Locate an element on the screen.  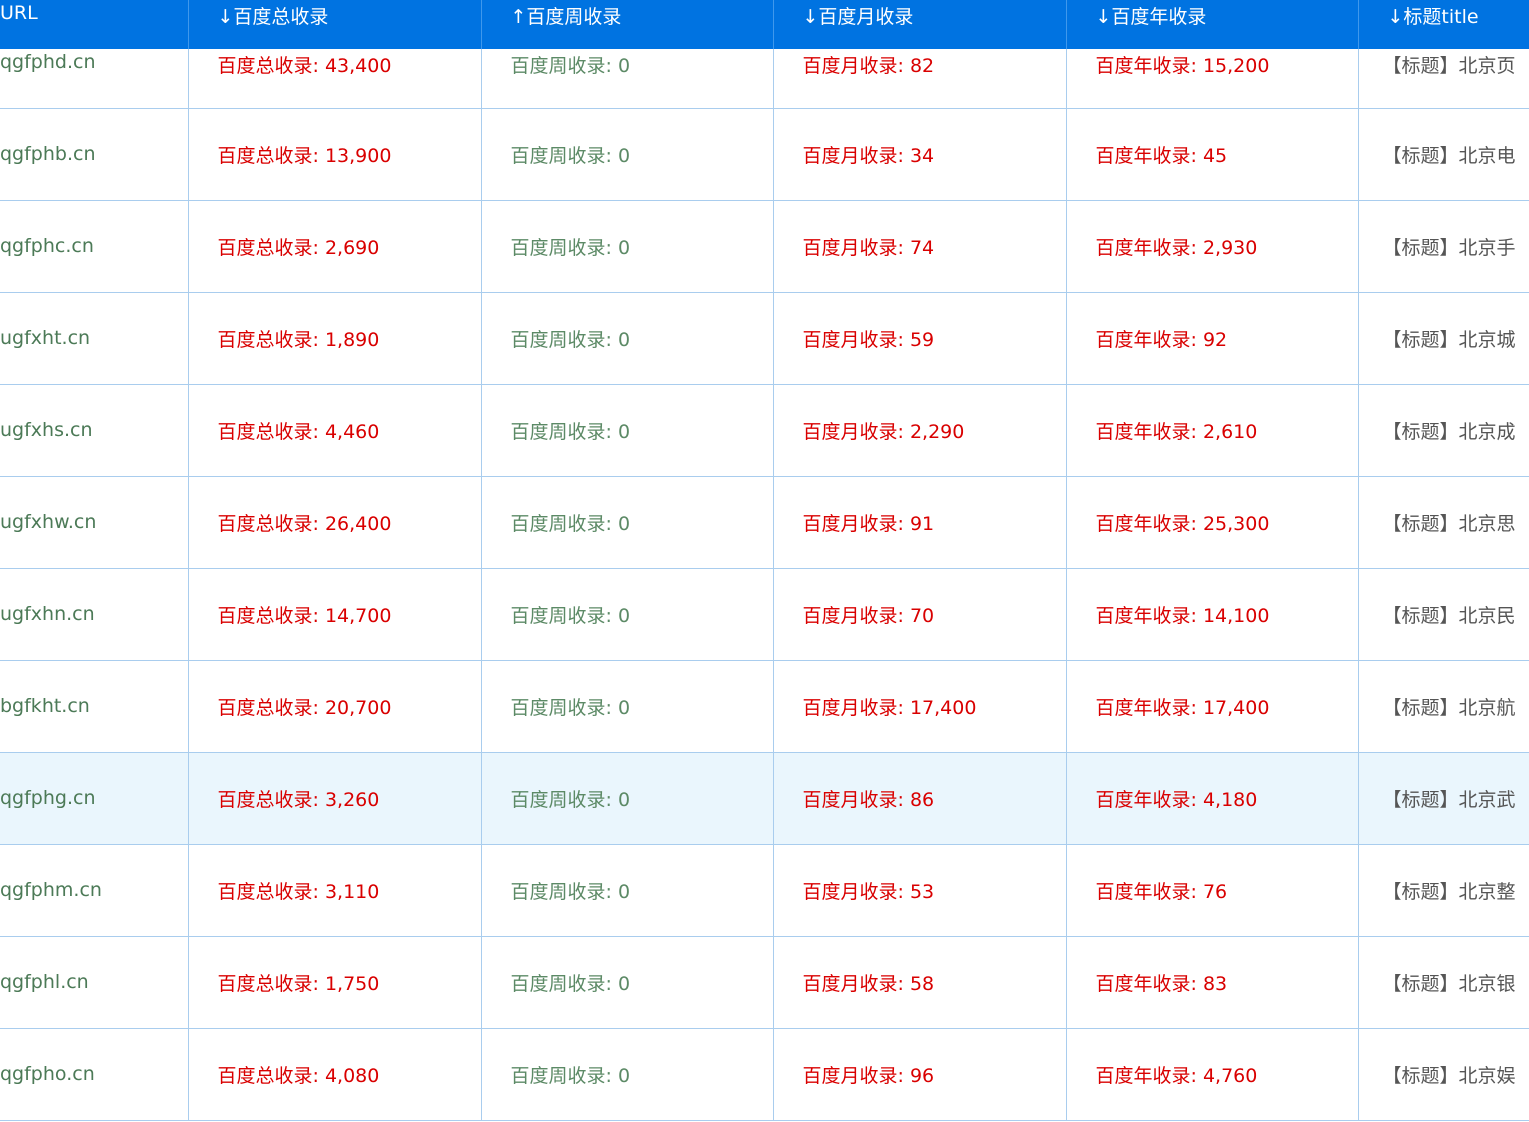
baidu-month-cell: 百度月收录: 17,400 is located at coordinates (919, 706).